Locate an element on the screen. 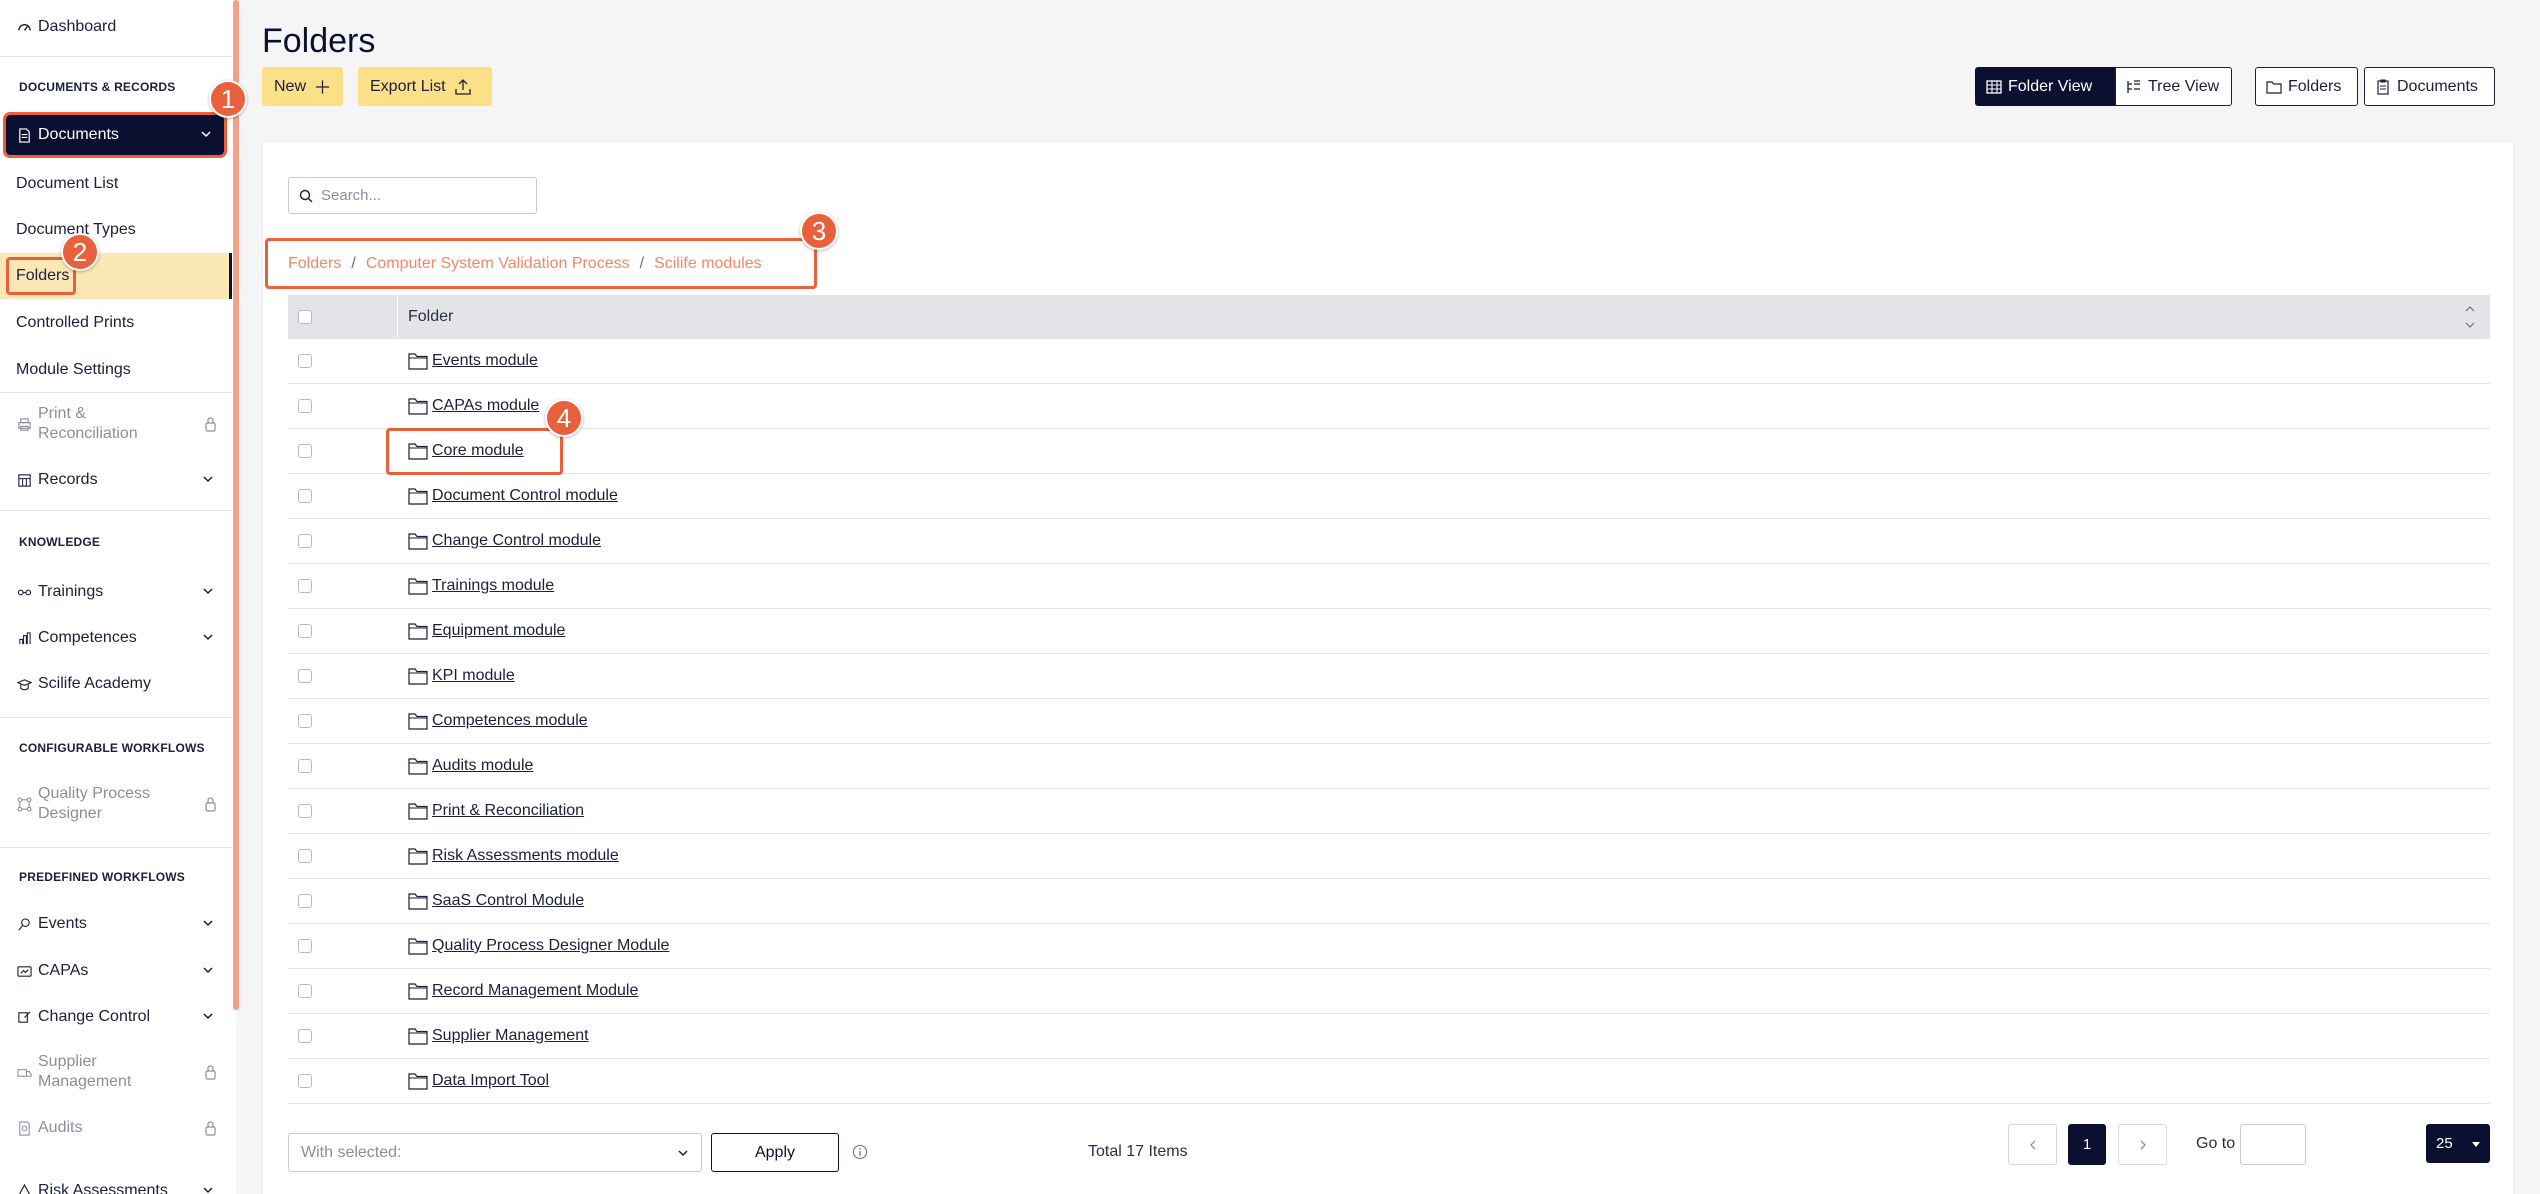 The width and height of the screenshot is (2540, 1194). folder-link: Risk Assessments module is located at coordinates (525, 856).